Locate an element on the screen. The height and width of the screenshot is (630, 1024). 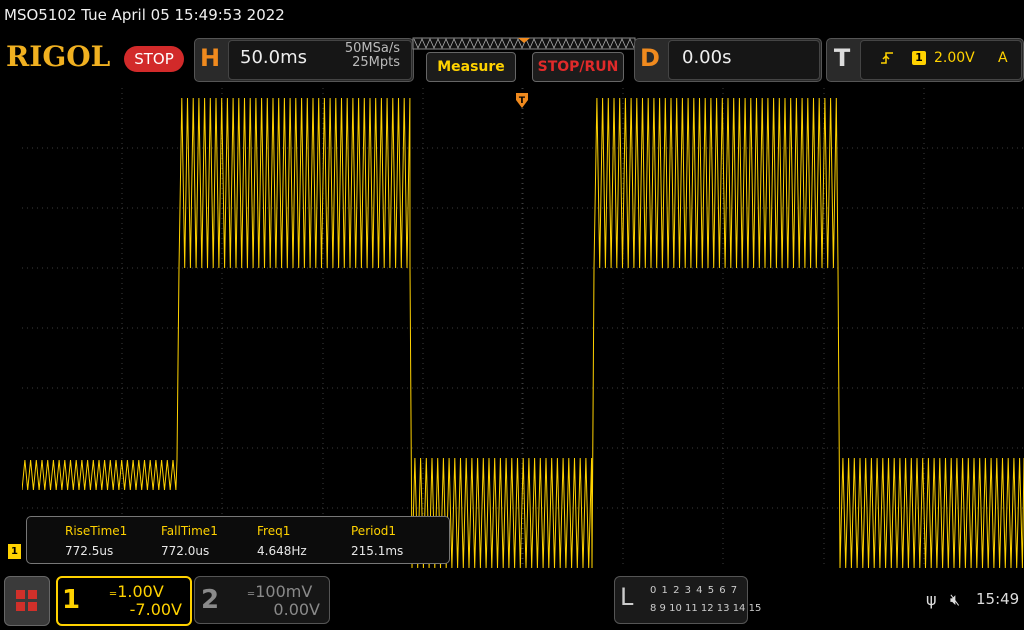
timebase-value: 50.0ms is located at coordinates (273, 57).